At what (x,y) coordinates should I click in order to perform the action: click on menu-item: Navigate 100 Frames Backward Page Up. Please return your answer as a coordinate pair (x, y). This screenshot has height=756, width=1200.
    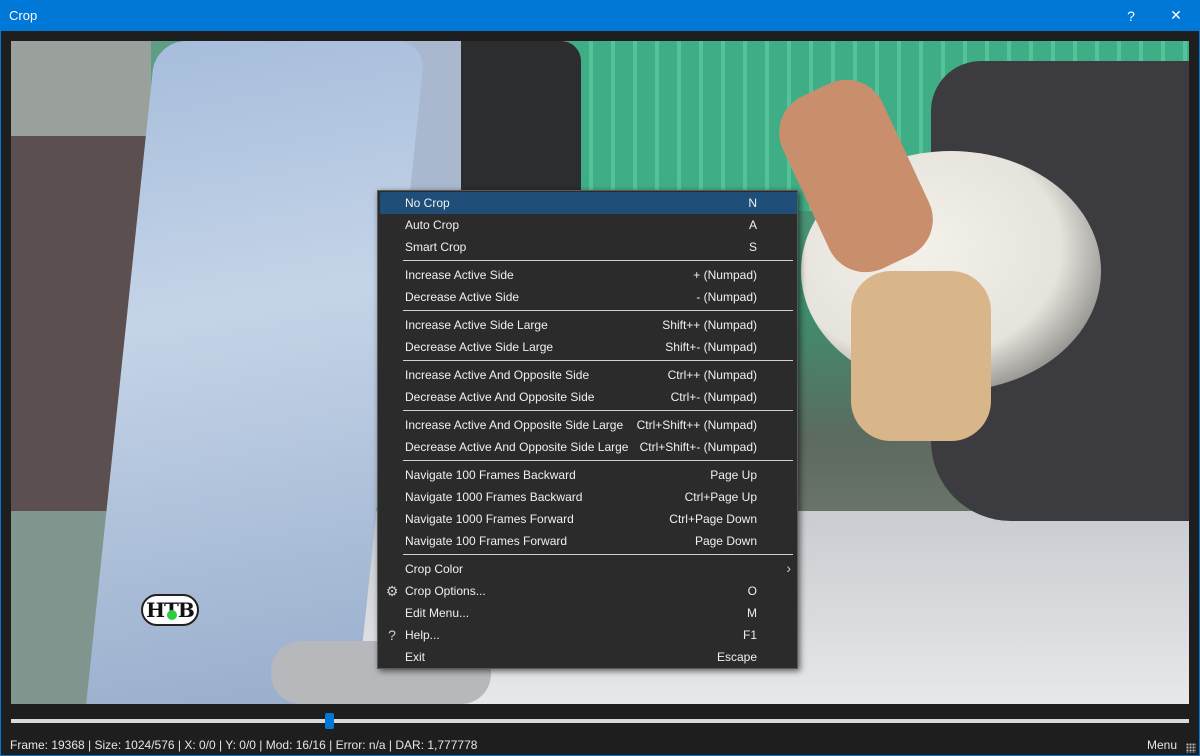
    Looking at the image, I should click on (588, 475).